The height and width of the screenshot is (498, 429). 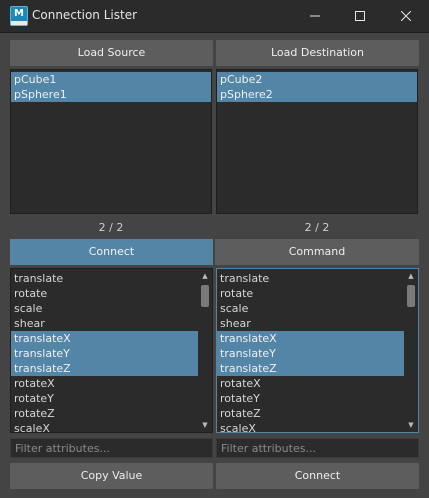 What do you see at coordinates (317, 448) in the screenshot?
I see `destination-filter-input` at bounding box center [317, 448].